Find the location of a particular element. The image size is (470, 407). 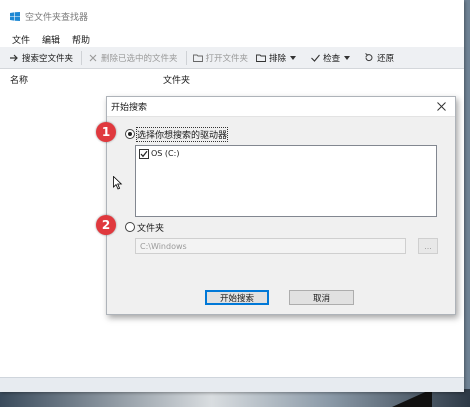

start-search-button: 开始搜索 is located at coordinates (237, 297).